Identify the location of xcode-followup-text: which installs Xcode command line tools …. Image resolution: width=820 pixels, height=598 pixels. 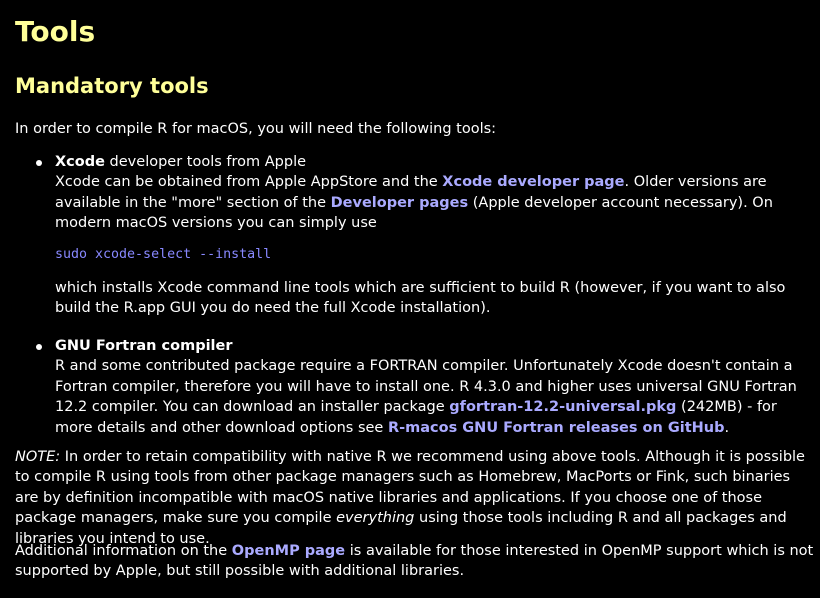
(420, 298).